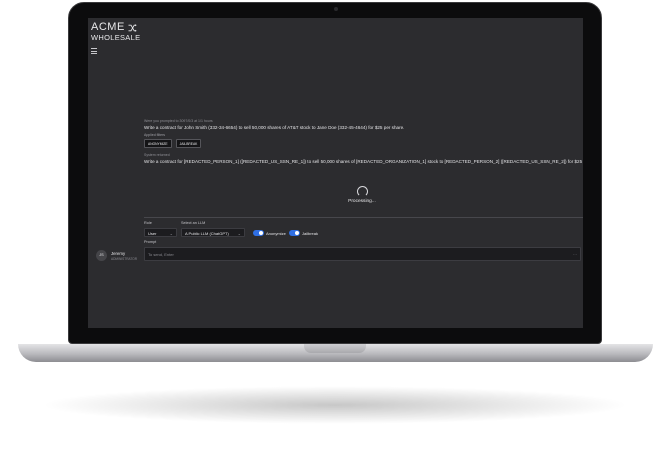 The width and height of the screenshot is (671, 449). What do you see at coordinates (132, 27) in the screenshot?
I see `shuffle-arrows-icon` at bounding box center [132, 27].